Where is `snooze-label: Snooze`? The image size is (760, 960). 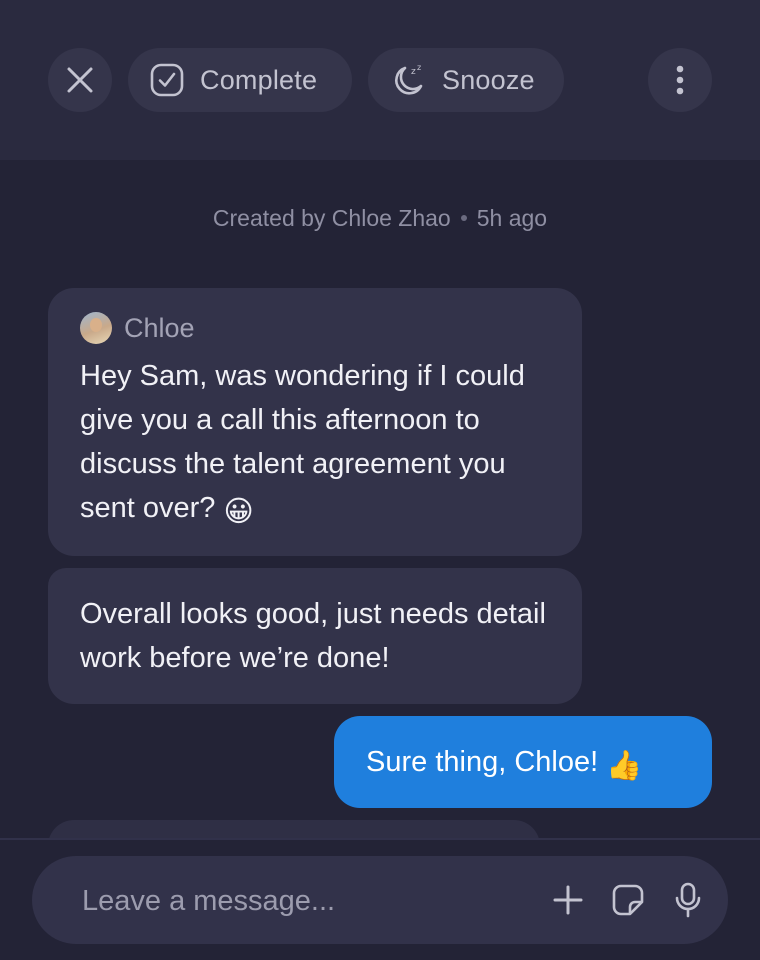 snooze-label: Snooze is located at coordinates (488, 79).